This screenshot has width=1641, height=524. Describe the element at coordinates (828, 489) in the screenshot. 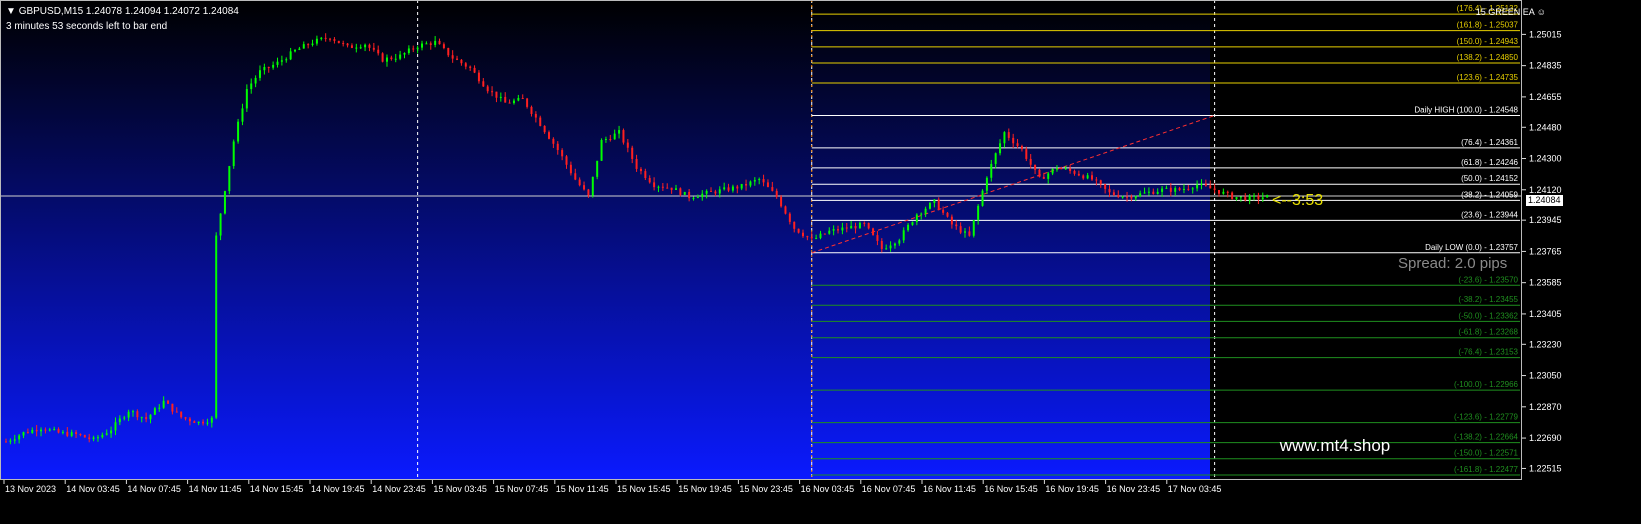

I see `x-tick-label: 16 Nov 03:45` at that location.